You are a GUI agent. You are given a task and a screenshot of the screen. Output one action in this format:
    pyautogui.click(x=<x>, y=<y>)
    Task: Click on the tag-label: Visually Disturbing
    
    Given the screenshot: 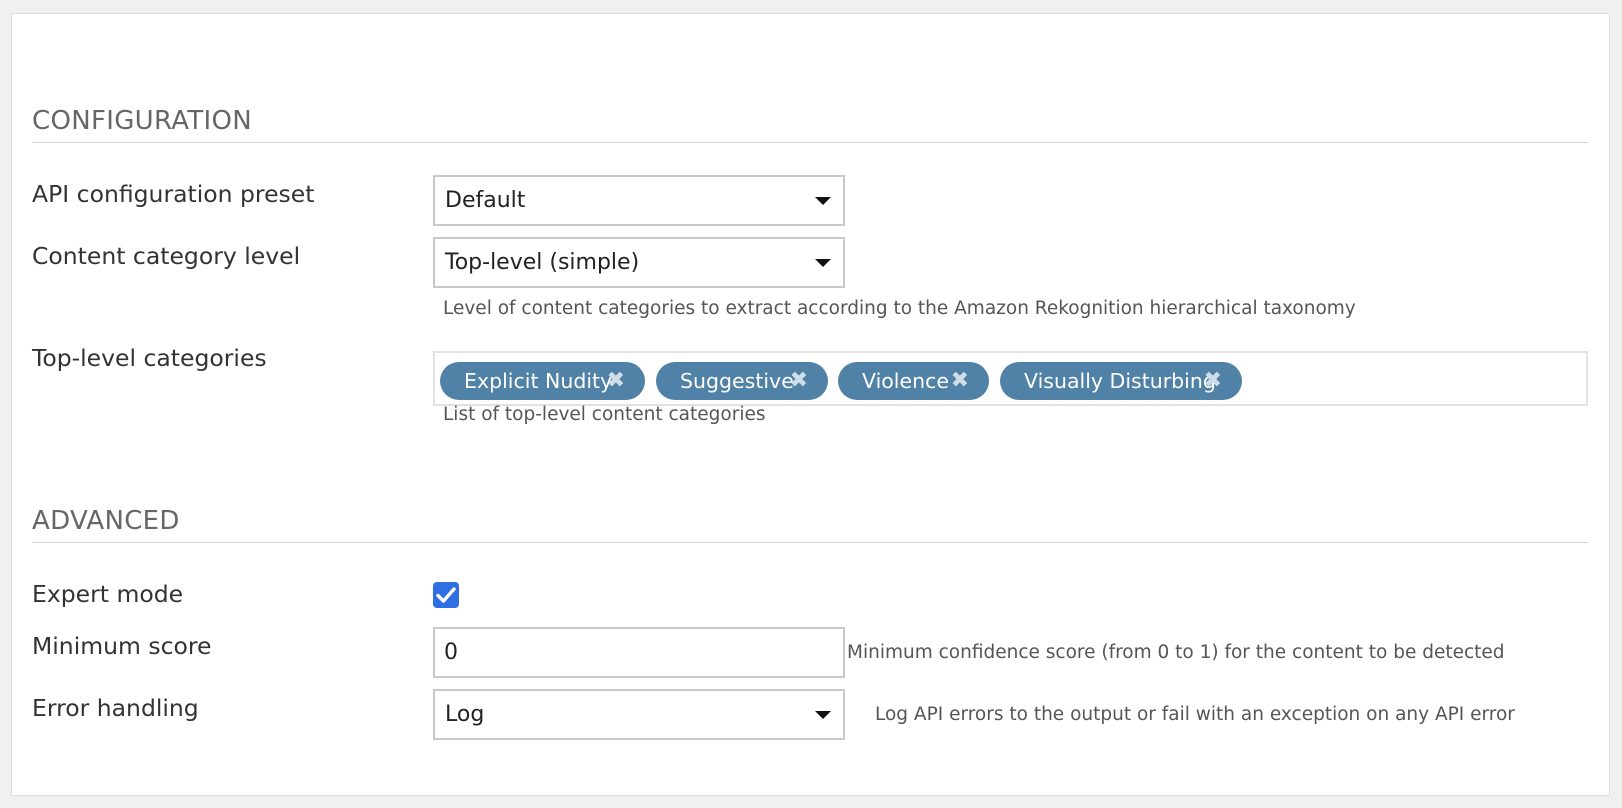 What is the action you would take?
    pyautogui.click(x=1120, y=381)
    